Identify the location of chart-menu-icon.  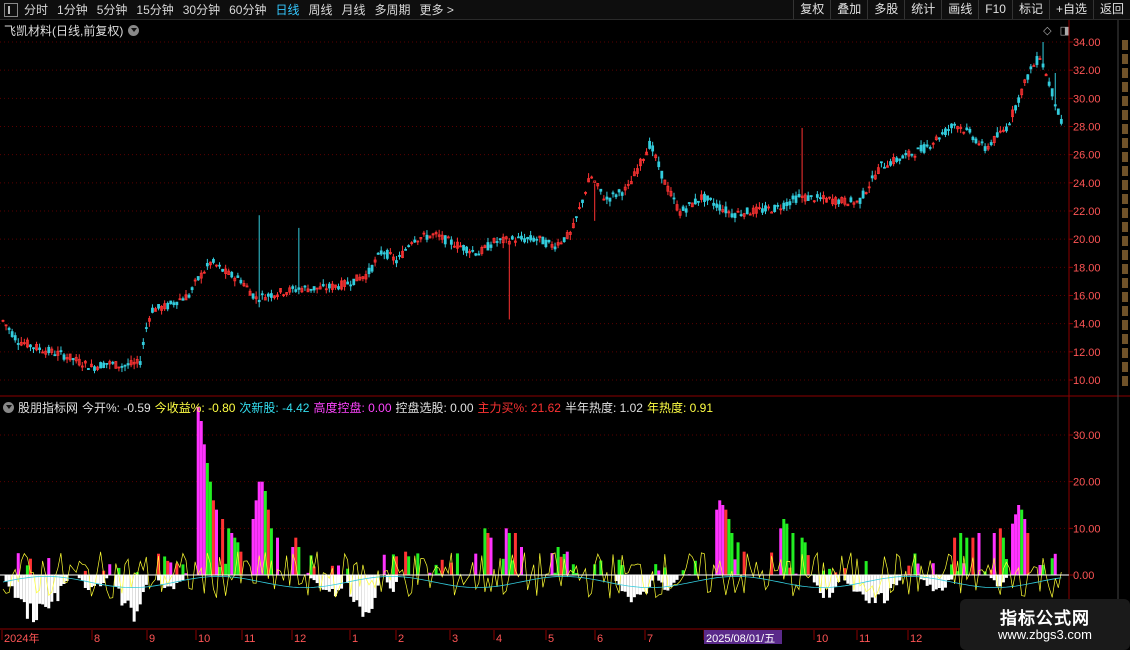
(134, 30).